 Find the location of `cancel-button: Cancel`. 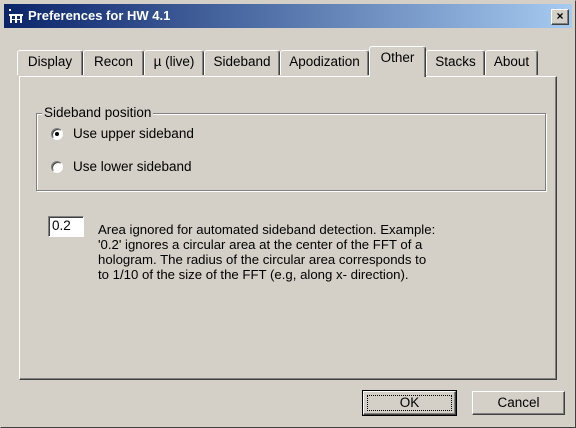

cancel-button: Cancel is located at coordinates (518, 403).